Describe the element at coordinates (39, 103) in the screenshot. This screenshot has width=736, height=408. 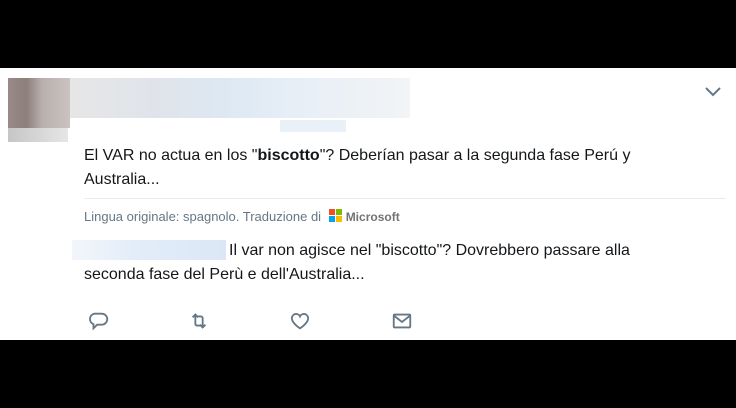
I see `avatar` at that location.